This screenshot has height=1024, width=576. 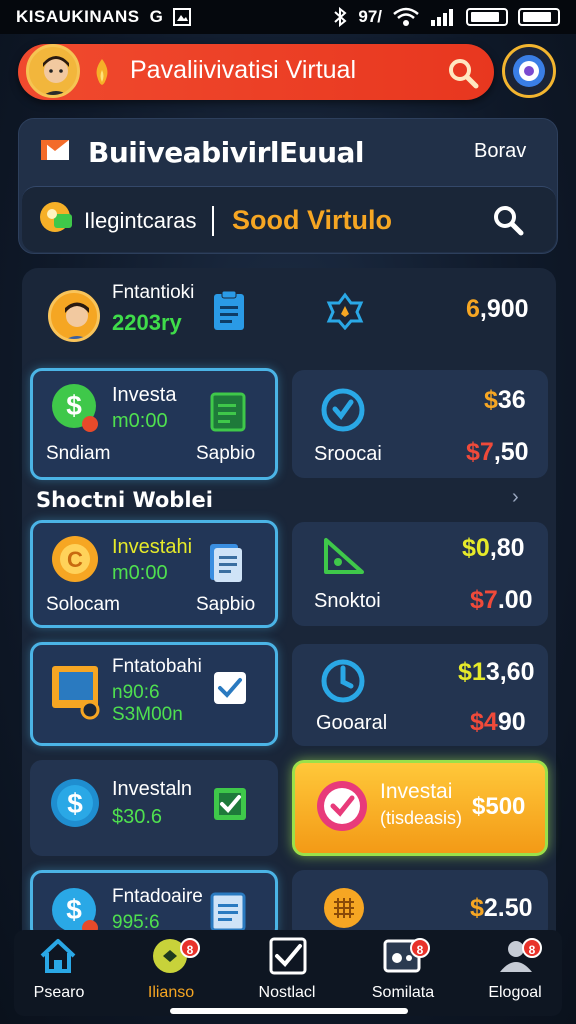 I want to click on card1-right-label: Sapbio, so click(x=226, y=453).